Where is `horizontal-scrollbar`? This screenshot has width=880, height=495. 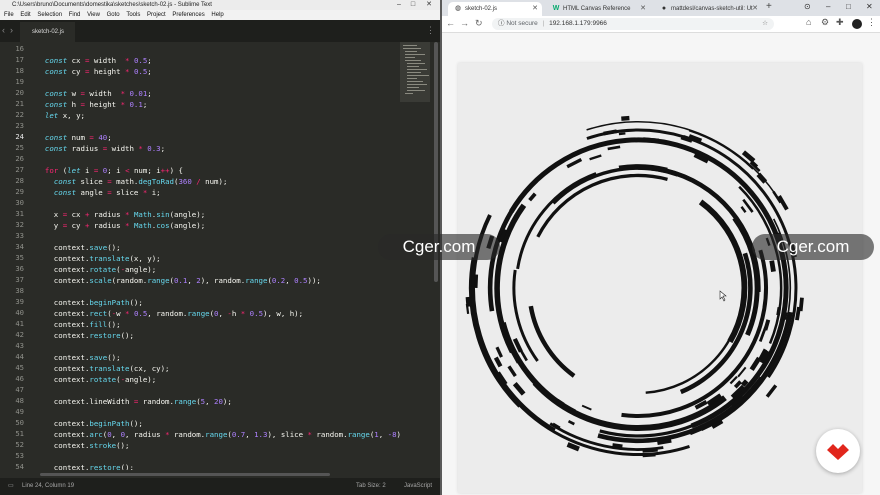 horizontal-scrollbar is located at coordinates (185, 474).